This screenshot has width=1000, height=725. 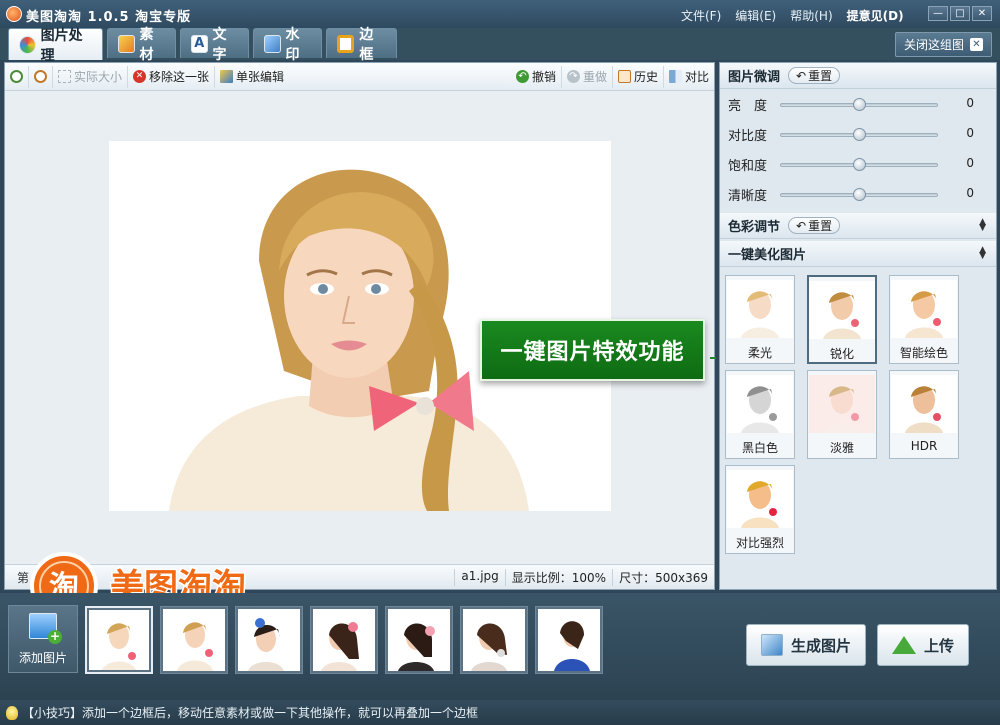 I want to click on effect-label: 淡雅, so click(x=841, y=448).